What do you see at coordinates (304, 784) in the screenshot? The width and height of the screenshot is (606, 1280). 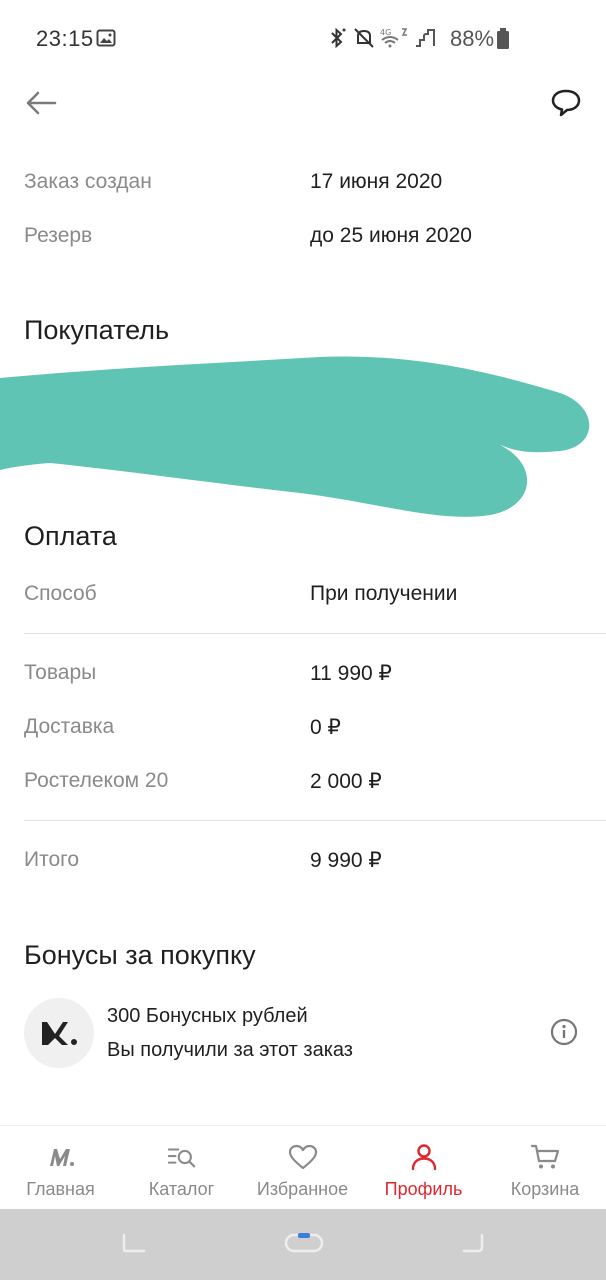 I see `promo-row: Ростелеком 20 2 000 ₽` at bounding box center [304, 784].